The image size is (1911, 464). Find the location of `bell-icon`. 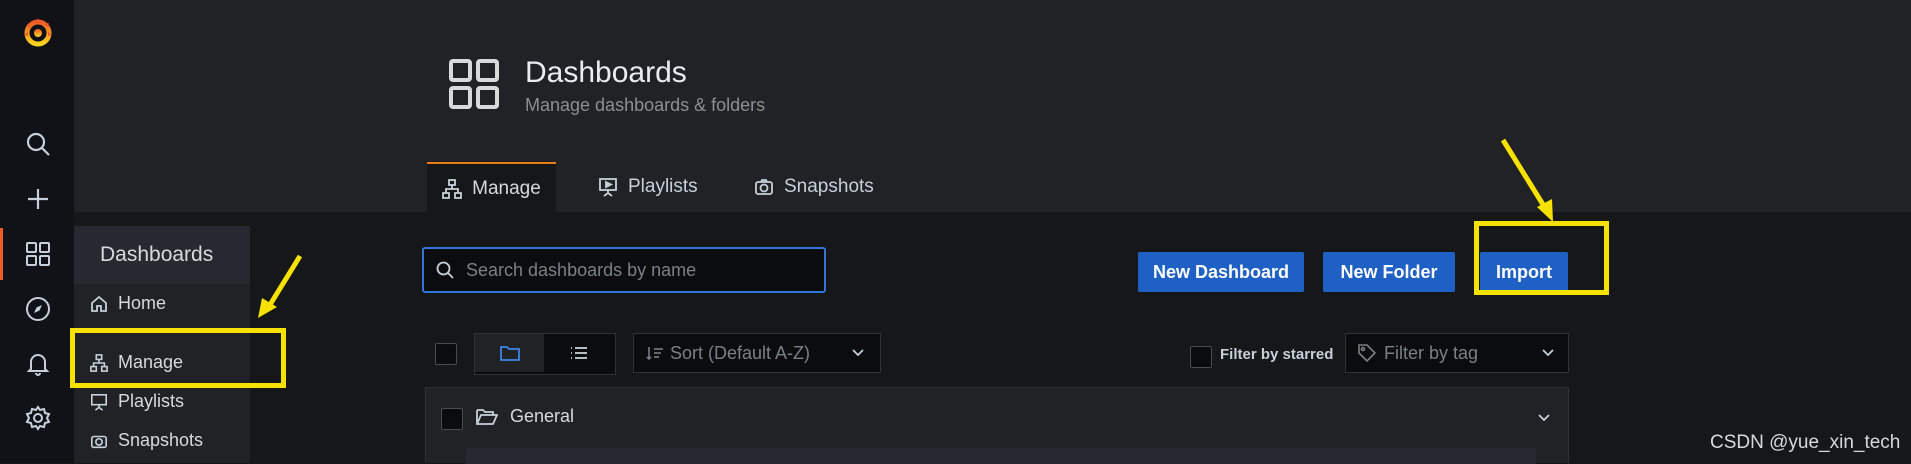

bell-icon is located at coordinates (38, 364).